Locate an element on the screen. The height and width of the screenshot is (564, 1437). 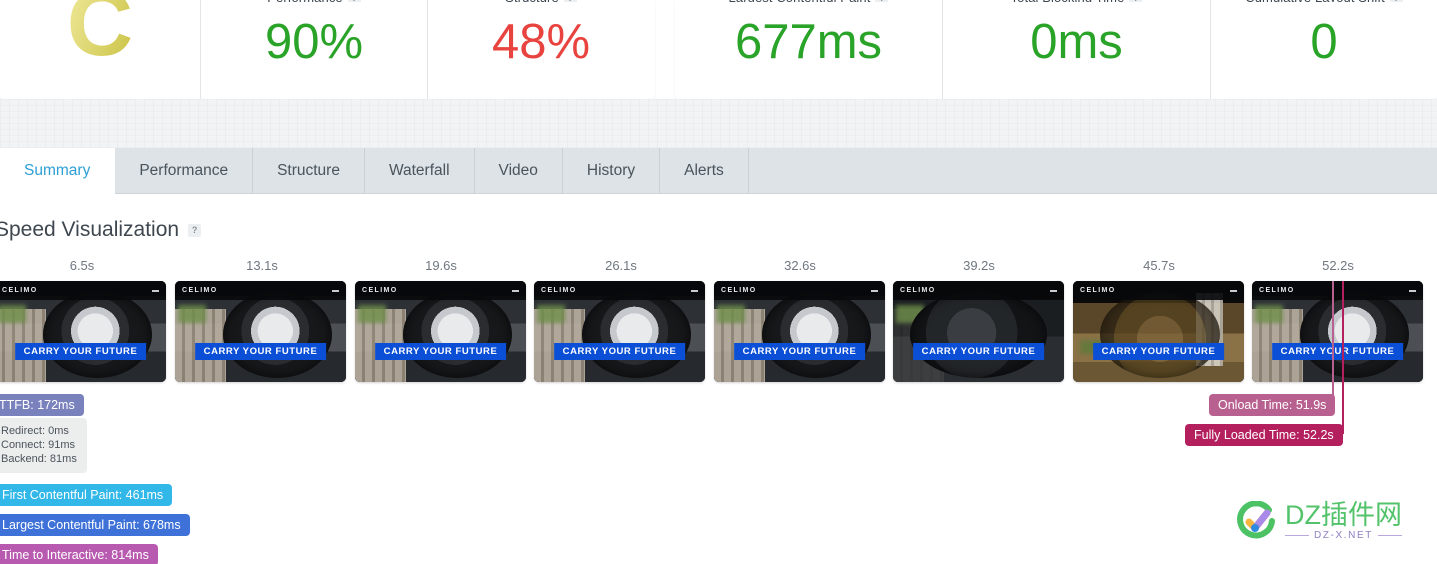
timeline-tick: 13.1s is located at coordinates (262, 265).